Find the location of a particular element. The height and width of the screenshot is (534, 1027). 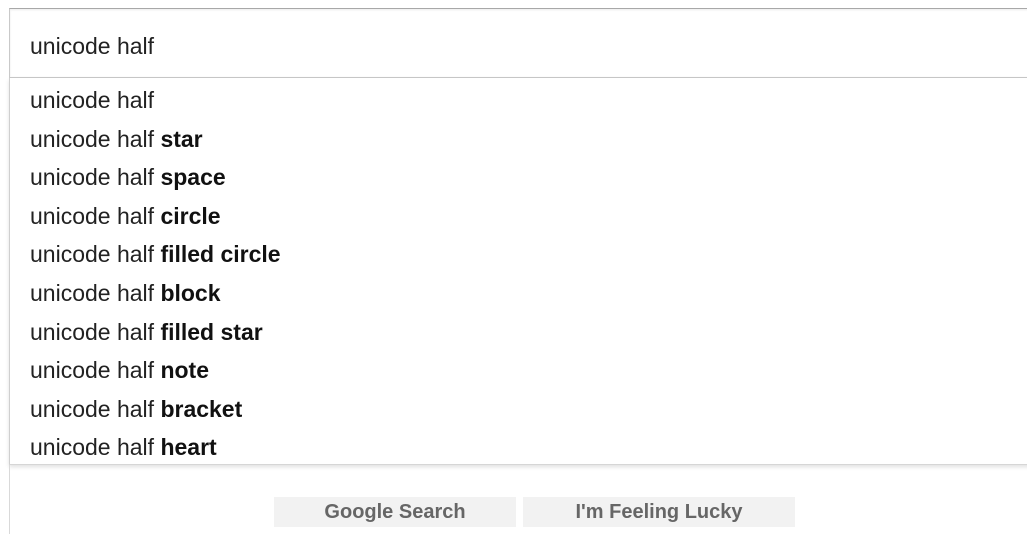

suggestion-completion-text: filled star is located at coordinates (211, 331).